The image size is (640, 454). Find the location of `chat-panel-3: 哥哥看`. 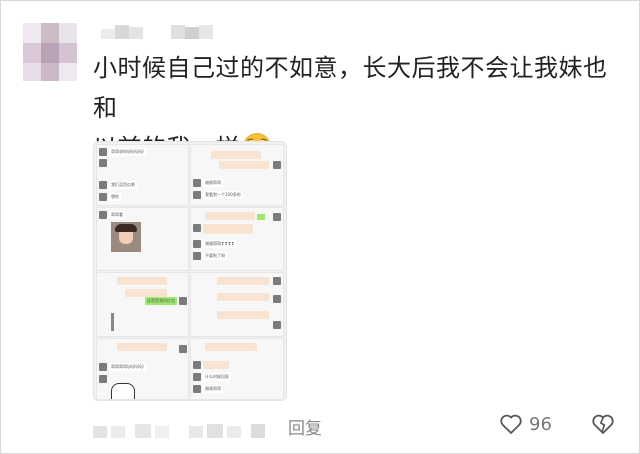

chat-panel-3: 哥哥看 is located at coordinates (142, 239).